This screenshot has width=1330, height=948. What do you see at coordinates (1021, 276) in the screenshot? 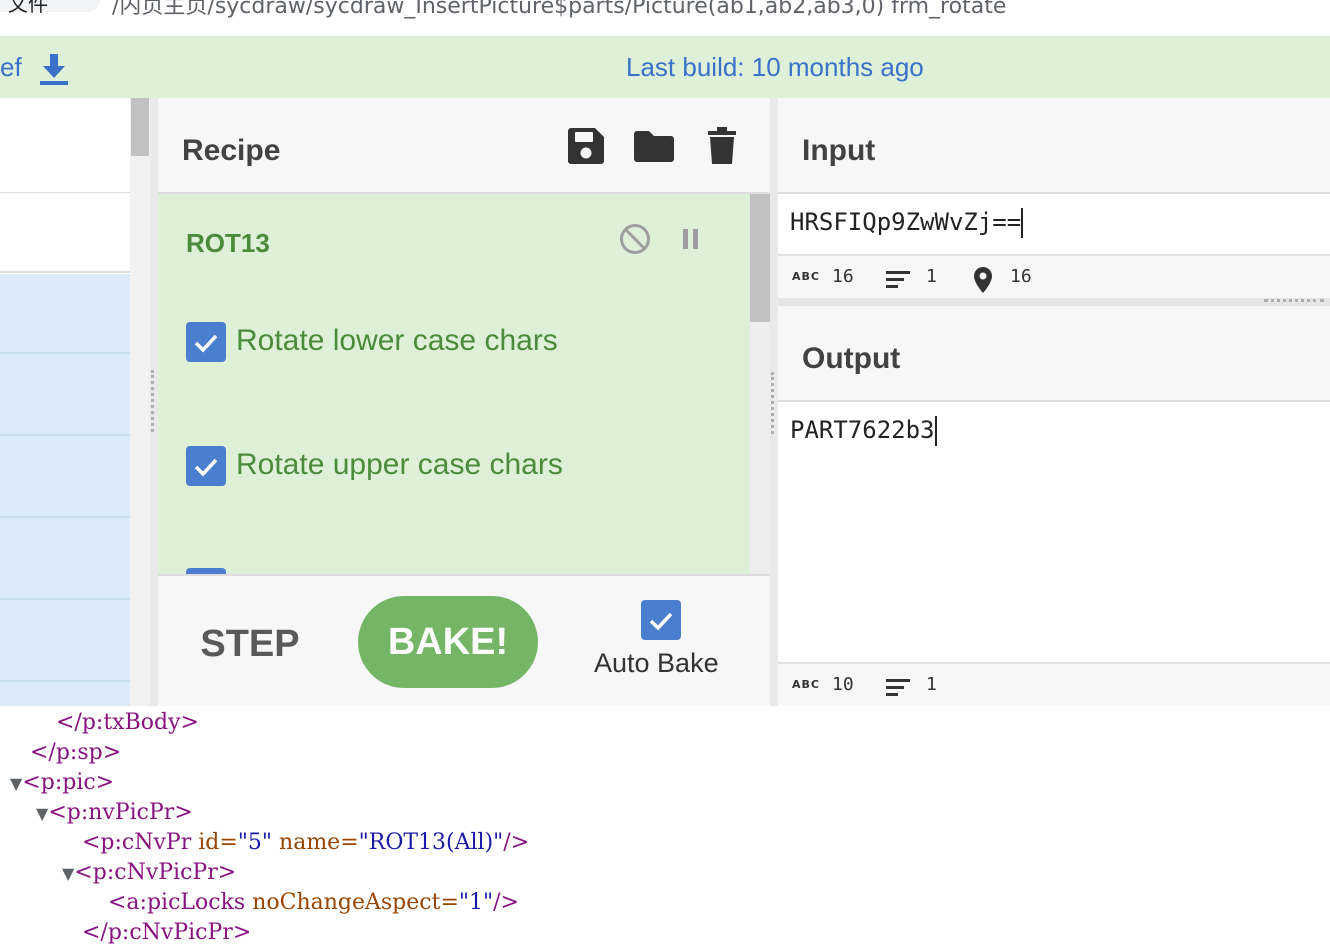
I see `input-position: 16` at bounding box center [1021, 276].